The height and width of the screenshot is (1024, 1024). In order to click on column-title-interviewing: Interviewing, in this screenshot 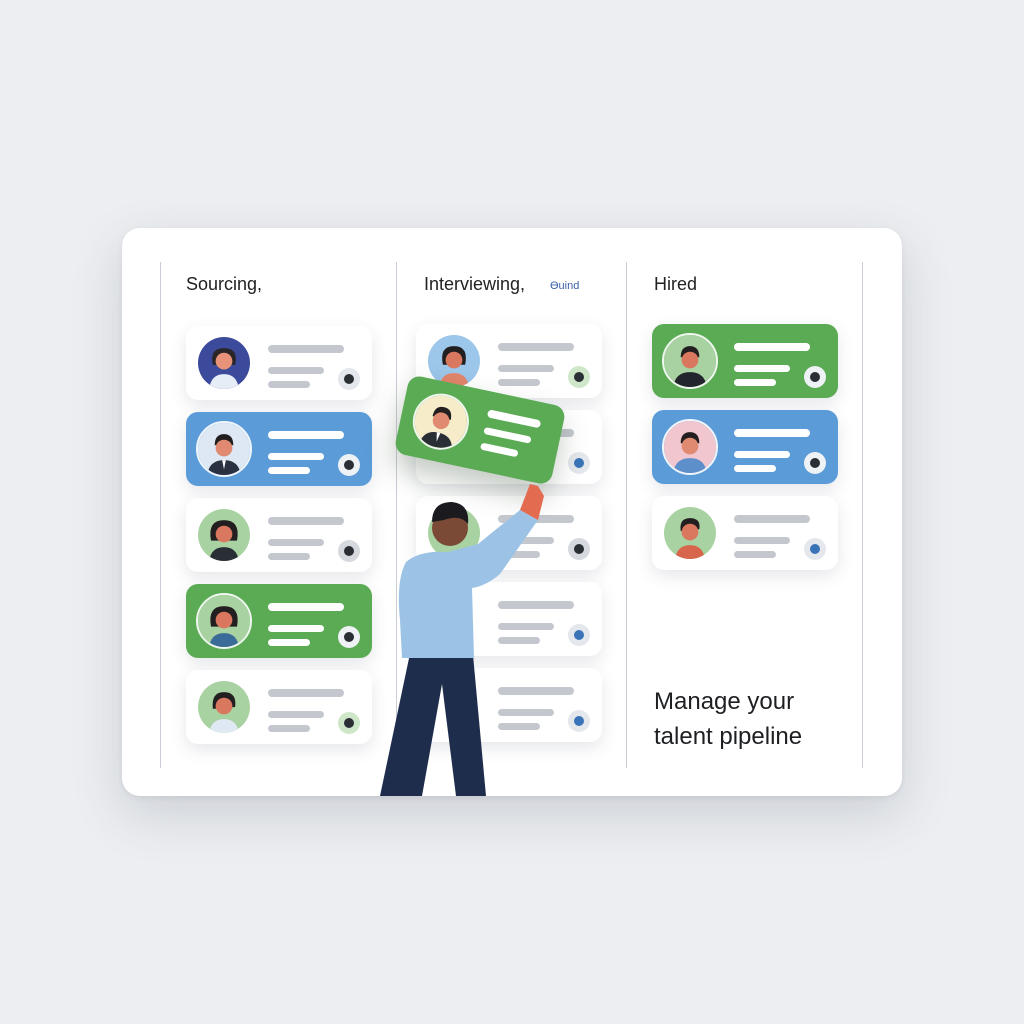, I will do `click(475, 284)`.